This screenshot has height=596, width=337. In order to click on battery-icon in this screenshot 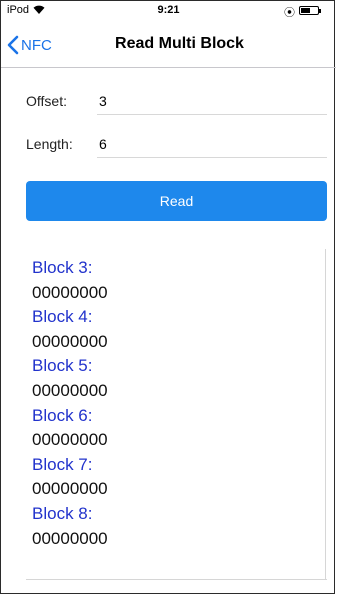, I will do `click(309, 10)`.